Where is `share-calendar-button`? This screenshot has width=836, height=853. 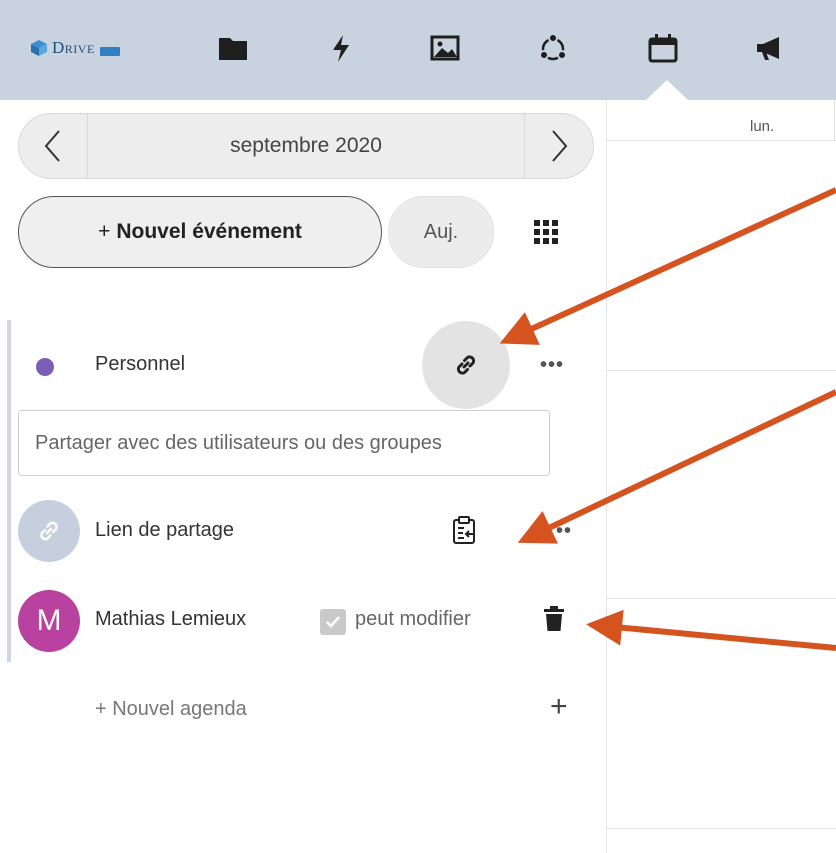
share-calendar-button is located at coordinates (466, 365).